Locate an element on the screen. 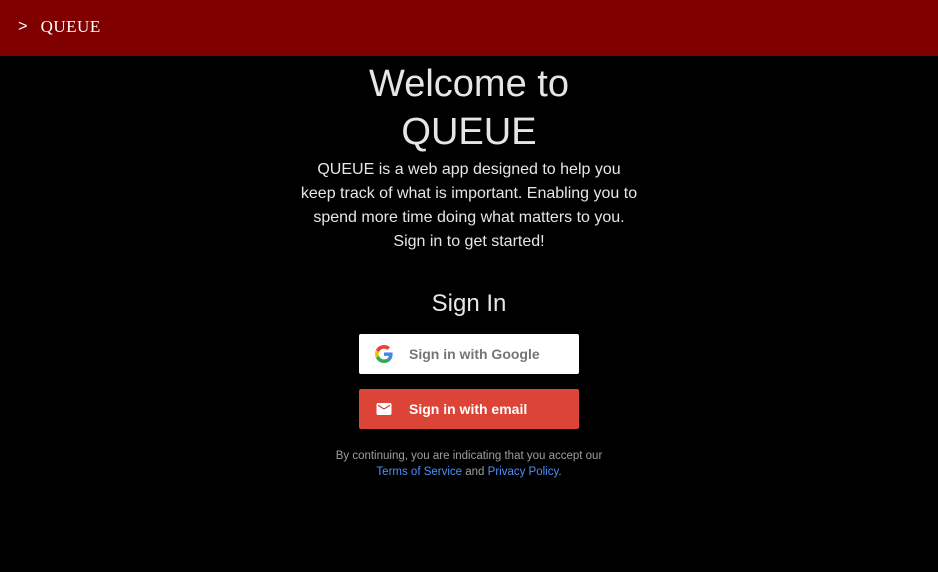 This screenshot has width=938, height=572. sign-in-google-label: Sign in with Google is located at coordinates (474, 354).